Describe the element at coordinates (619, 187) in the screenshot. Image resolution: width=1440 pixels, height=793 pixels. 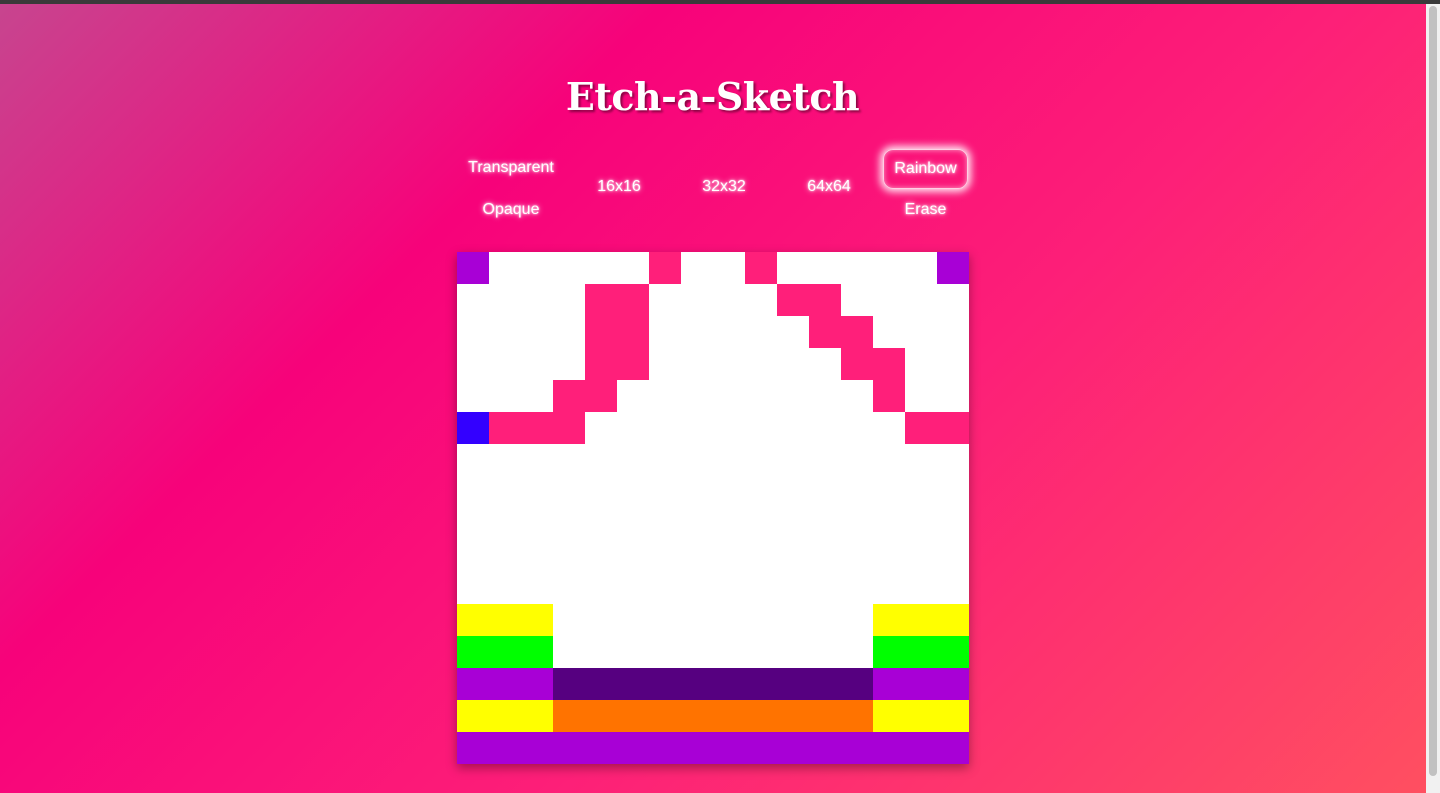
I see `grid-16x16-button: 16x16` at that location.